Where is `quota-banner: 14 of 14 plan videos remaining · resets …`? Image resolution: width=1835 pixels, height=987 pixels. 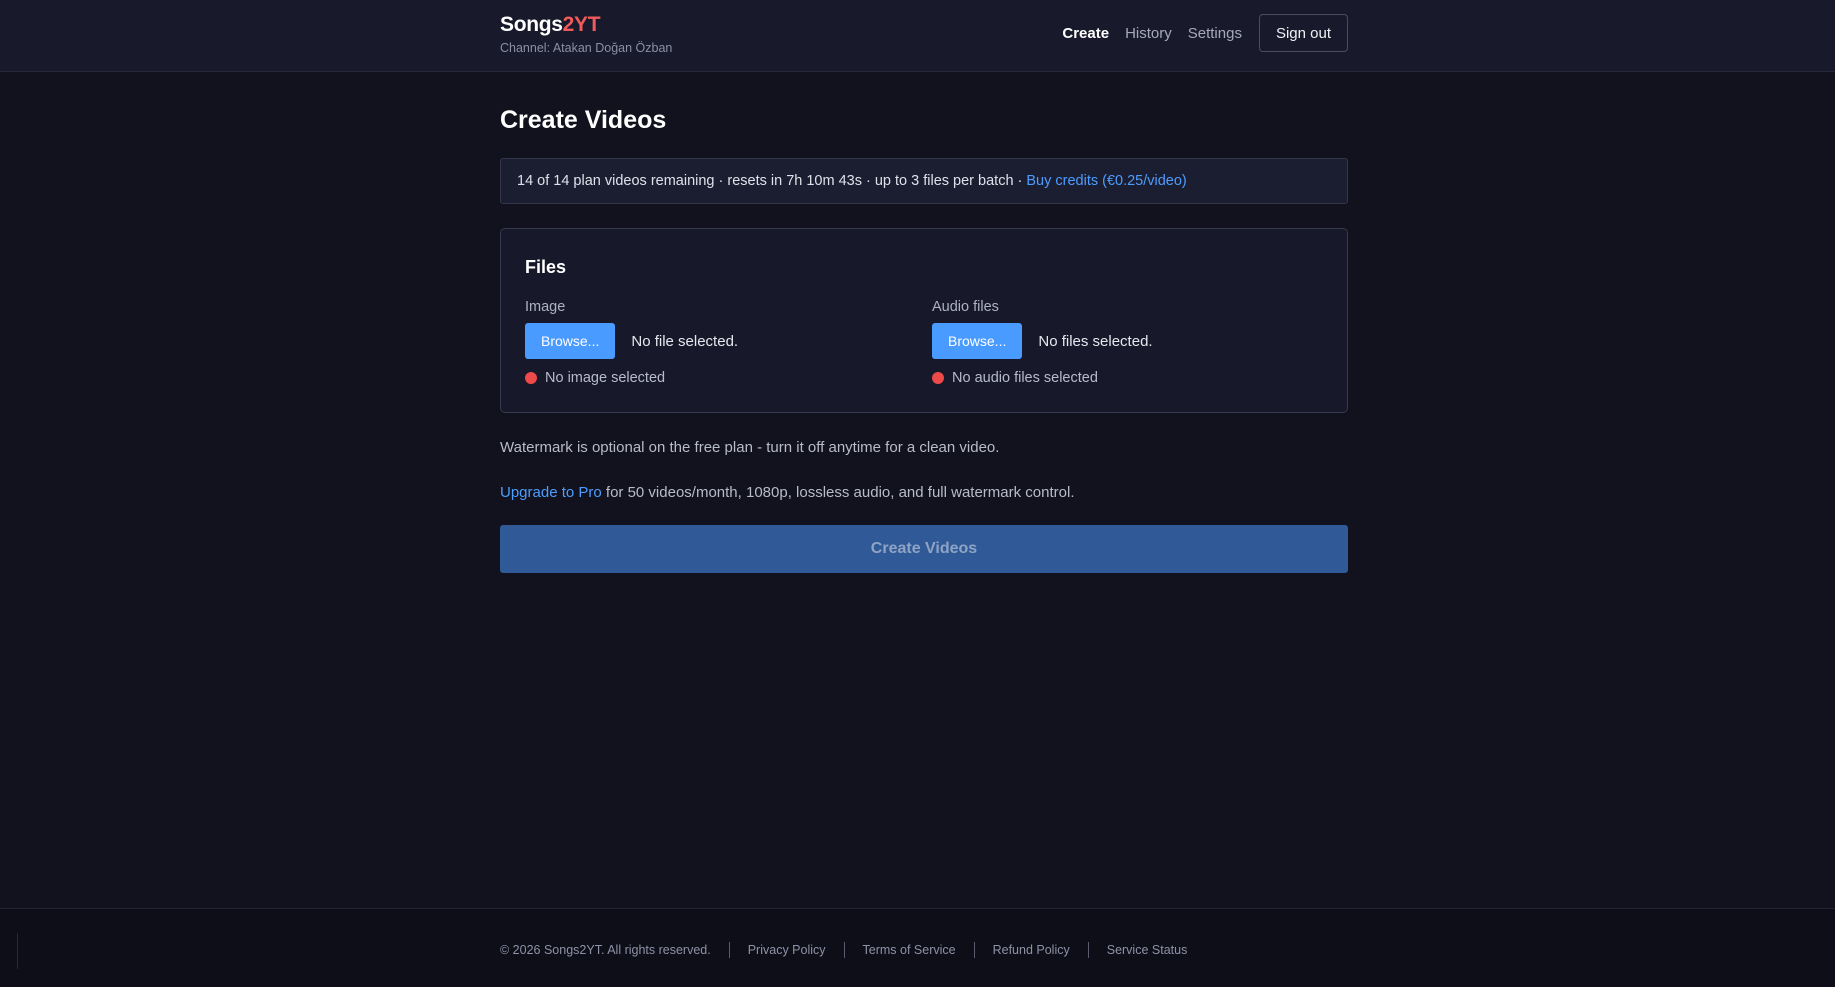
quota-banner: 14 of 14 plan videos remaining · resets … is located at coordinates (924, 181).